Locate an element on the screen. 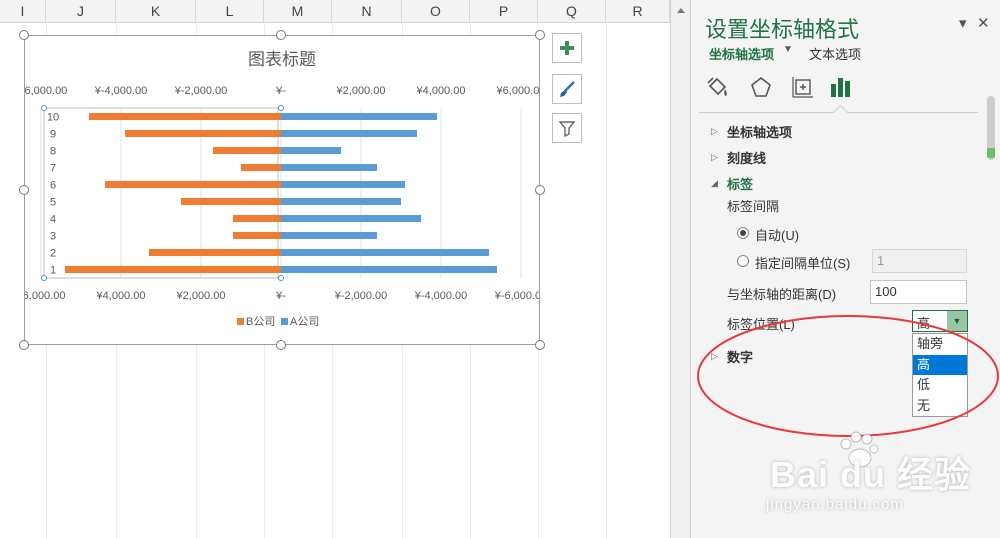 The width and height of the screenshot is (1000, 538). filter-icon is located at coordinates (567, 129).